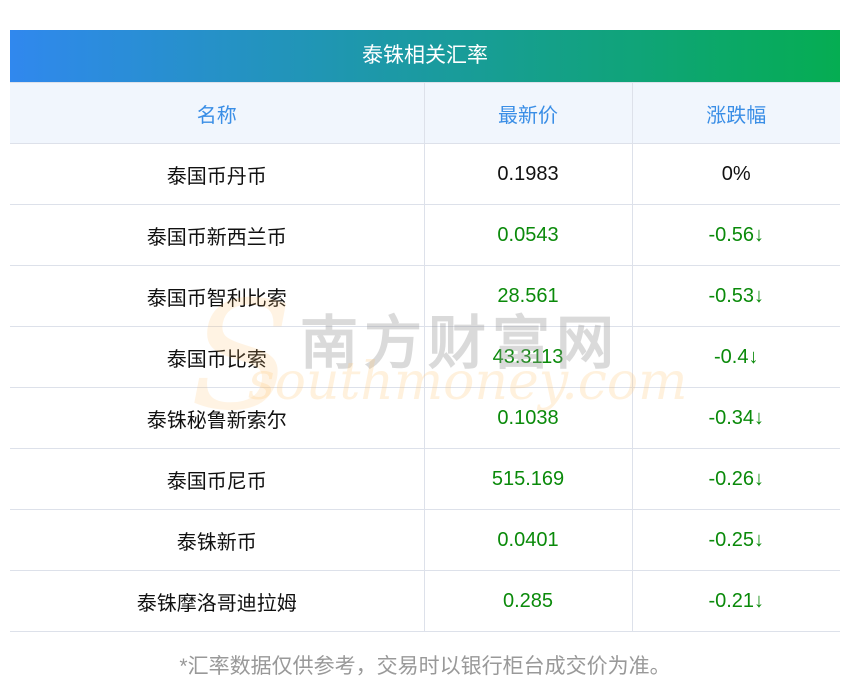 The image size is (850, 697). What do you see at coordinates (217, 296) in the screenshot?
I see `currency-name: 泰国币智利比索` at bounding box center [217, 296].